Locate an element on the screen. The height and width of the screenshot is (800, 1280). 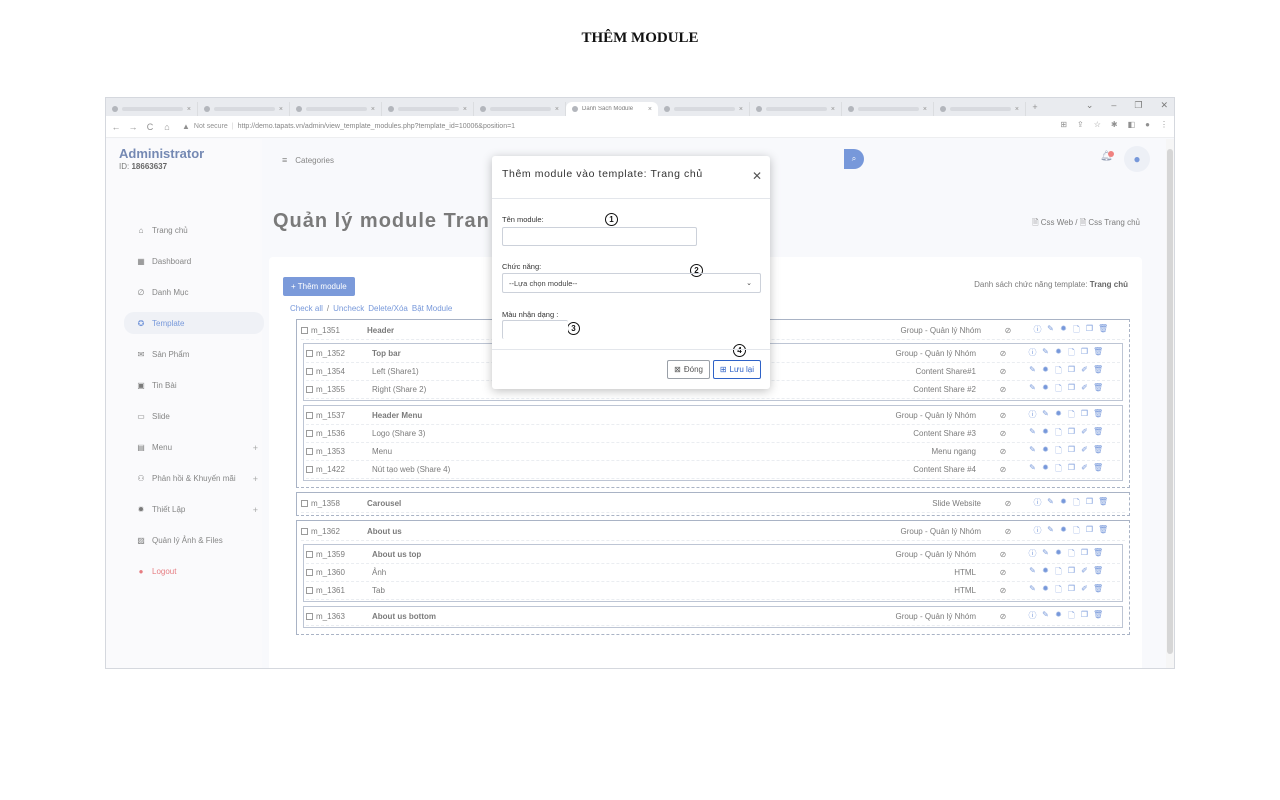
close-button-label: Đóng is located at coordinates (693, 369).